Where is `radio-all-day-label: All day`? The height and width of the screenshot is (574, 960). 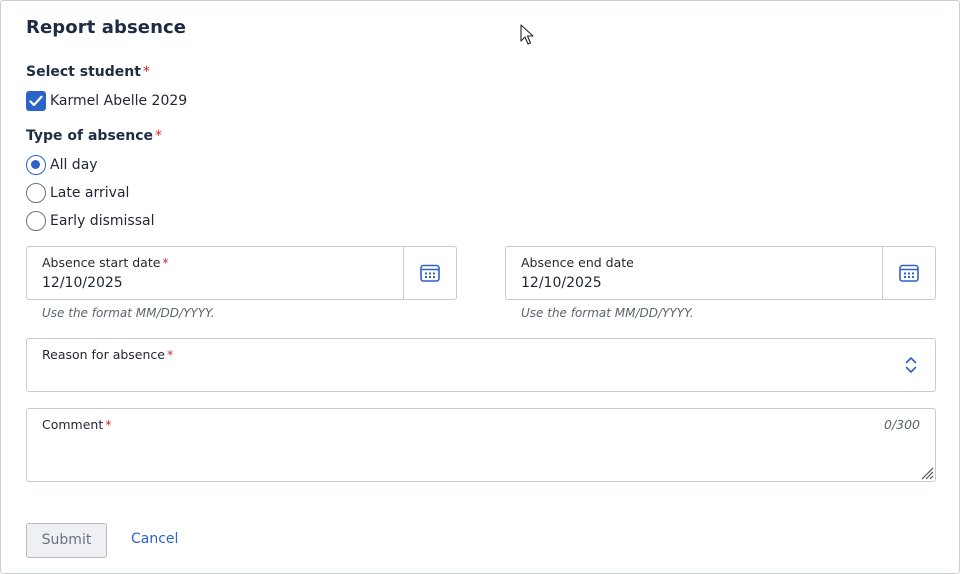
radio-all-day-label: All day is located at coordinates (74, 165).